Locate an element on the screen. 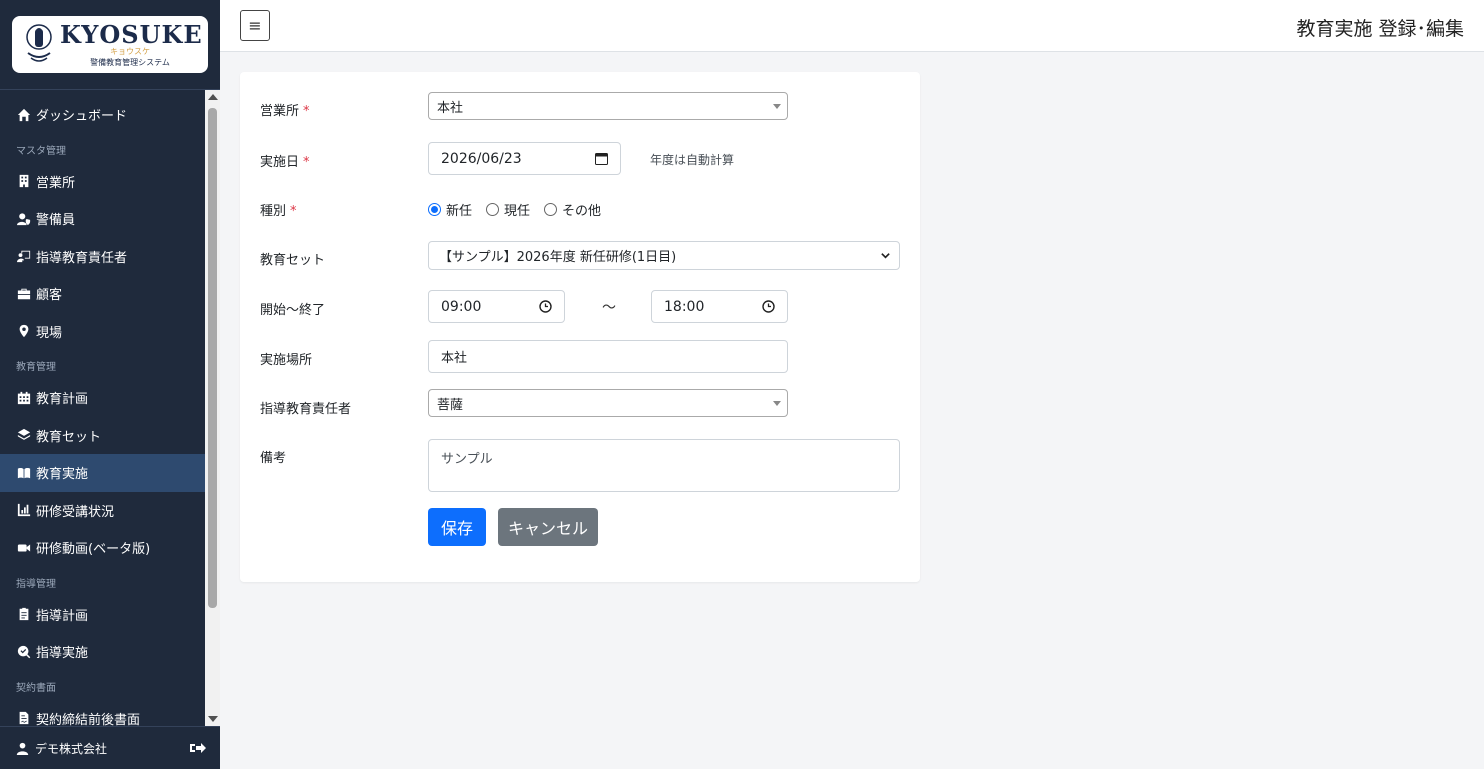  layers-icon is located at coordinates (24, 435).